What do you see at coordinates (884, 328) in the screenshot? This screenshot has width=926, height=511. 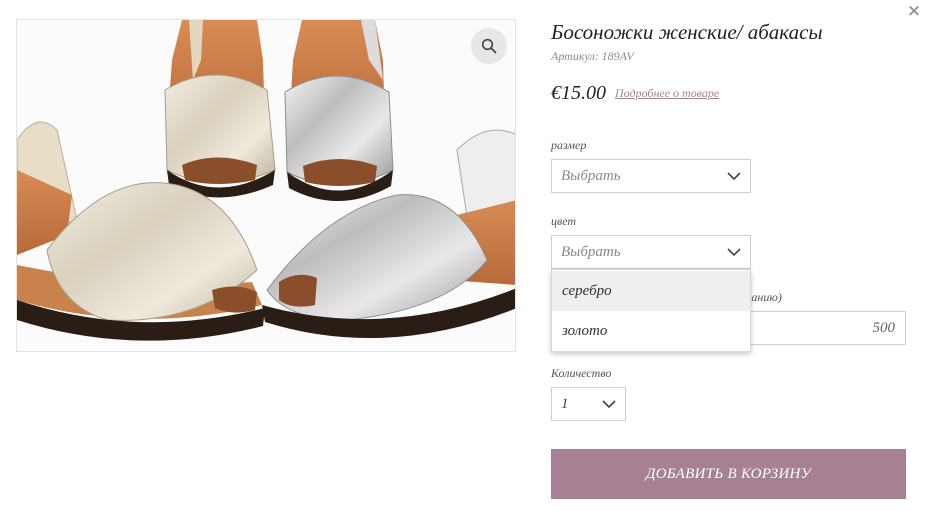 I see `amount-input-value: 500` at bounding box center [884, 328].